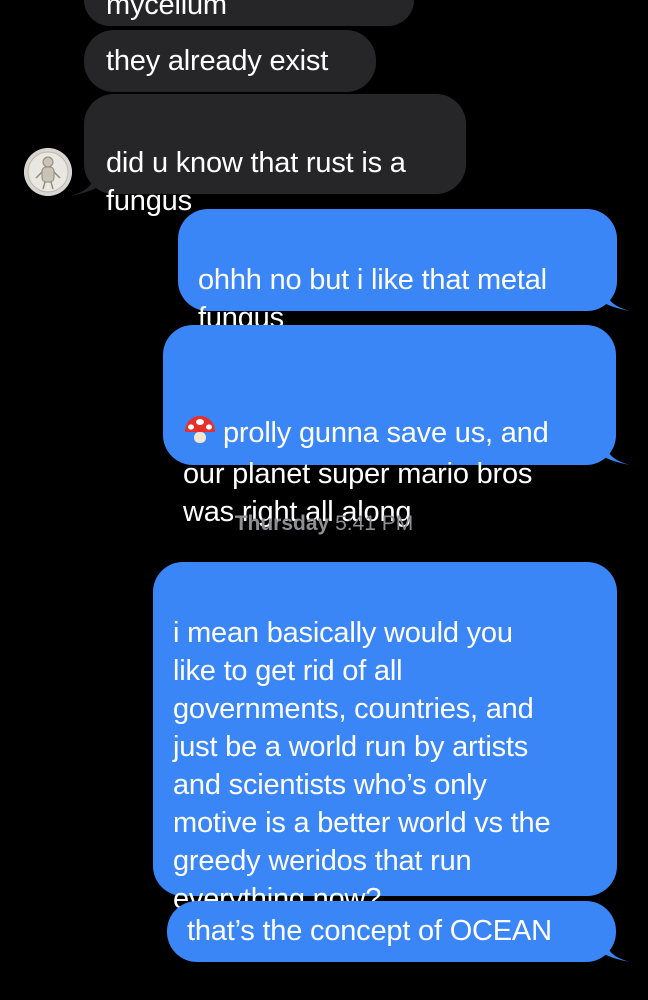 This screenshot has width=648, height=1000. I want to click on contact-avatar, so click(48, 172).